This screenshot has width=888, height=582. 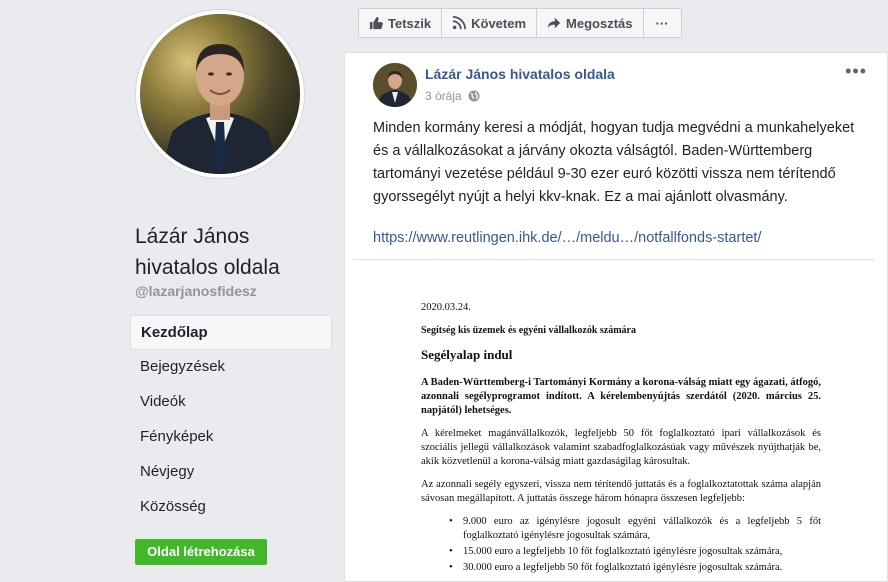 I want to click on follow-label: Követem, so click(x=499, y=23).